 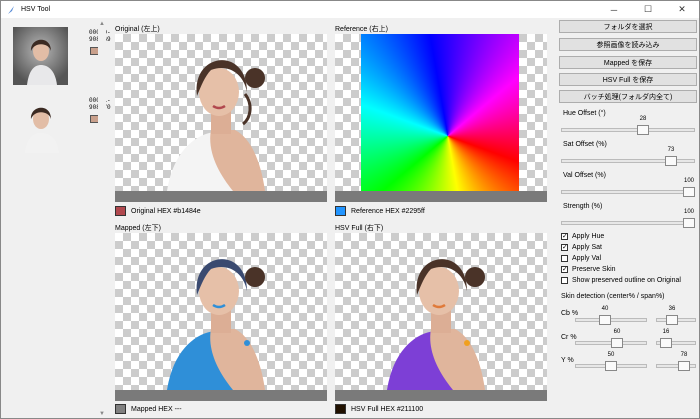 What do you see at coordinates (340, 211) in the screenshot?
I see `reference-hex-swatch` at bounding box center [340, 211].